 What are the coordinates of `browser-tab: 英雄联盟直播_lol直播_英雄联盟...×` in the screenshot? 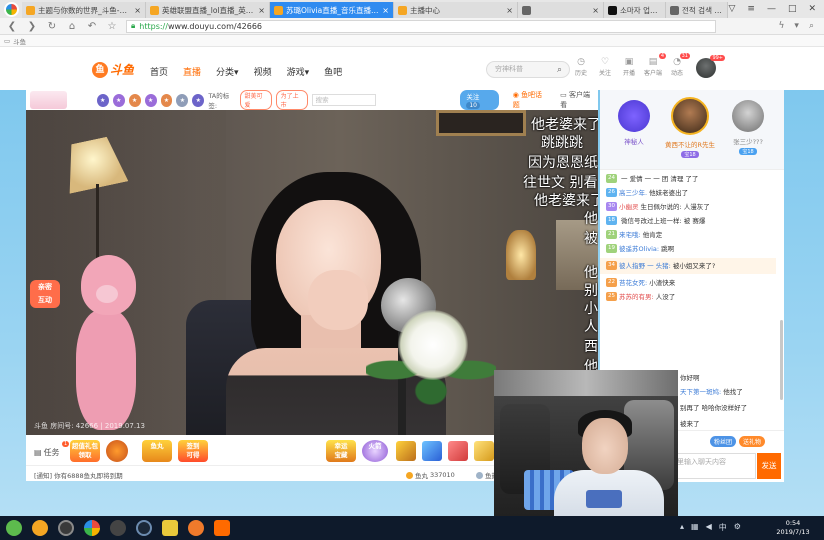 It's located at (208, 10).